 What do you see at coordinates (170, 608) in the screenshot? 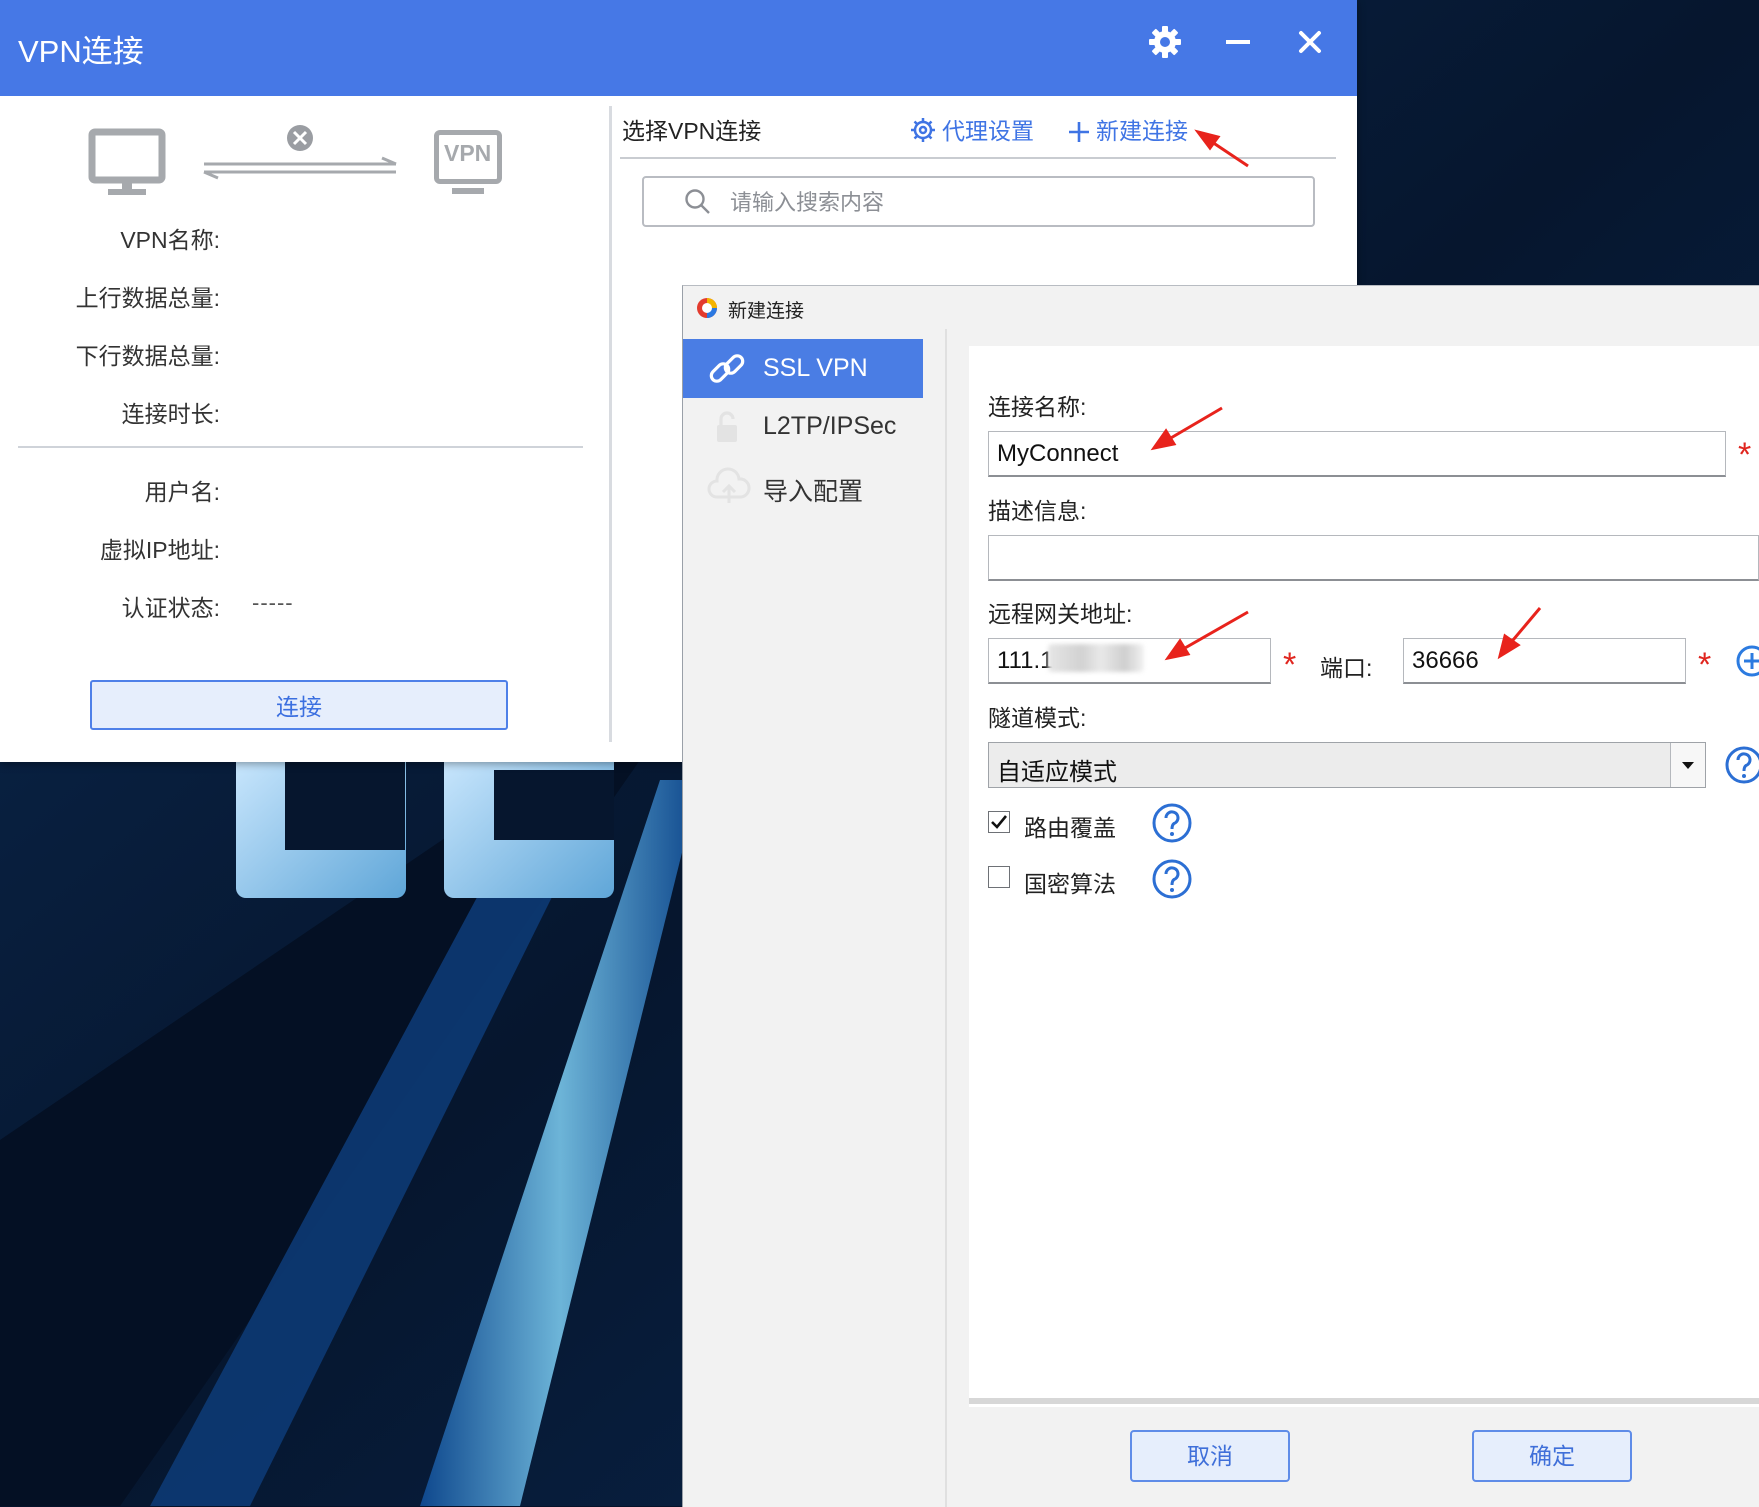
I see `auth-status-label: 认证状态:` at bounding box center [170, 608].